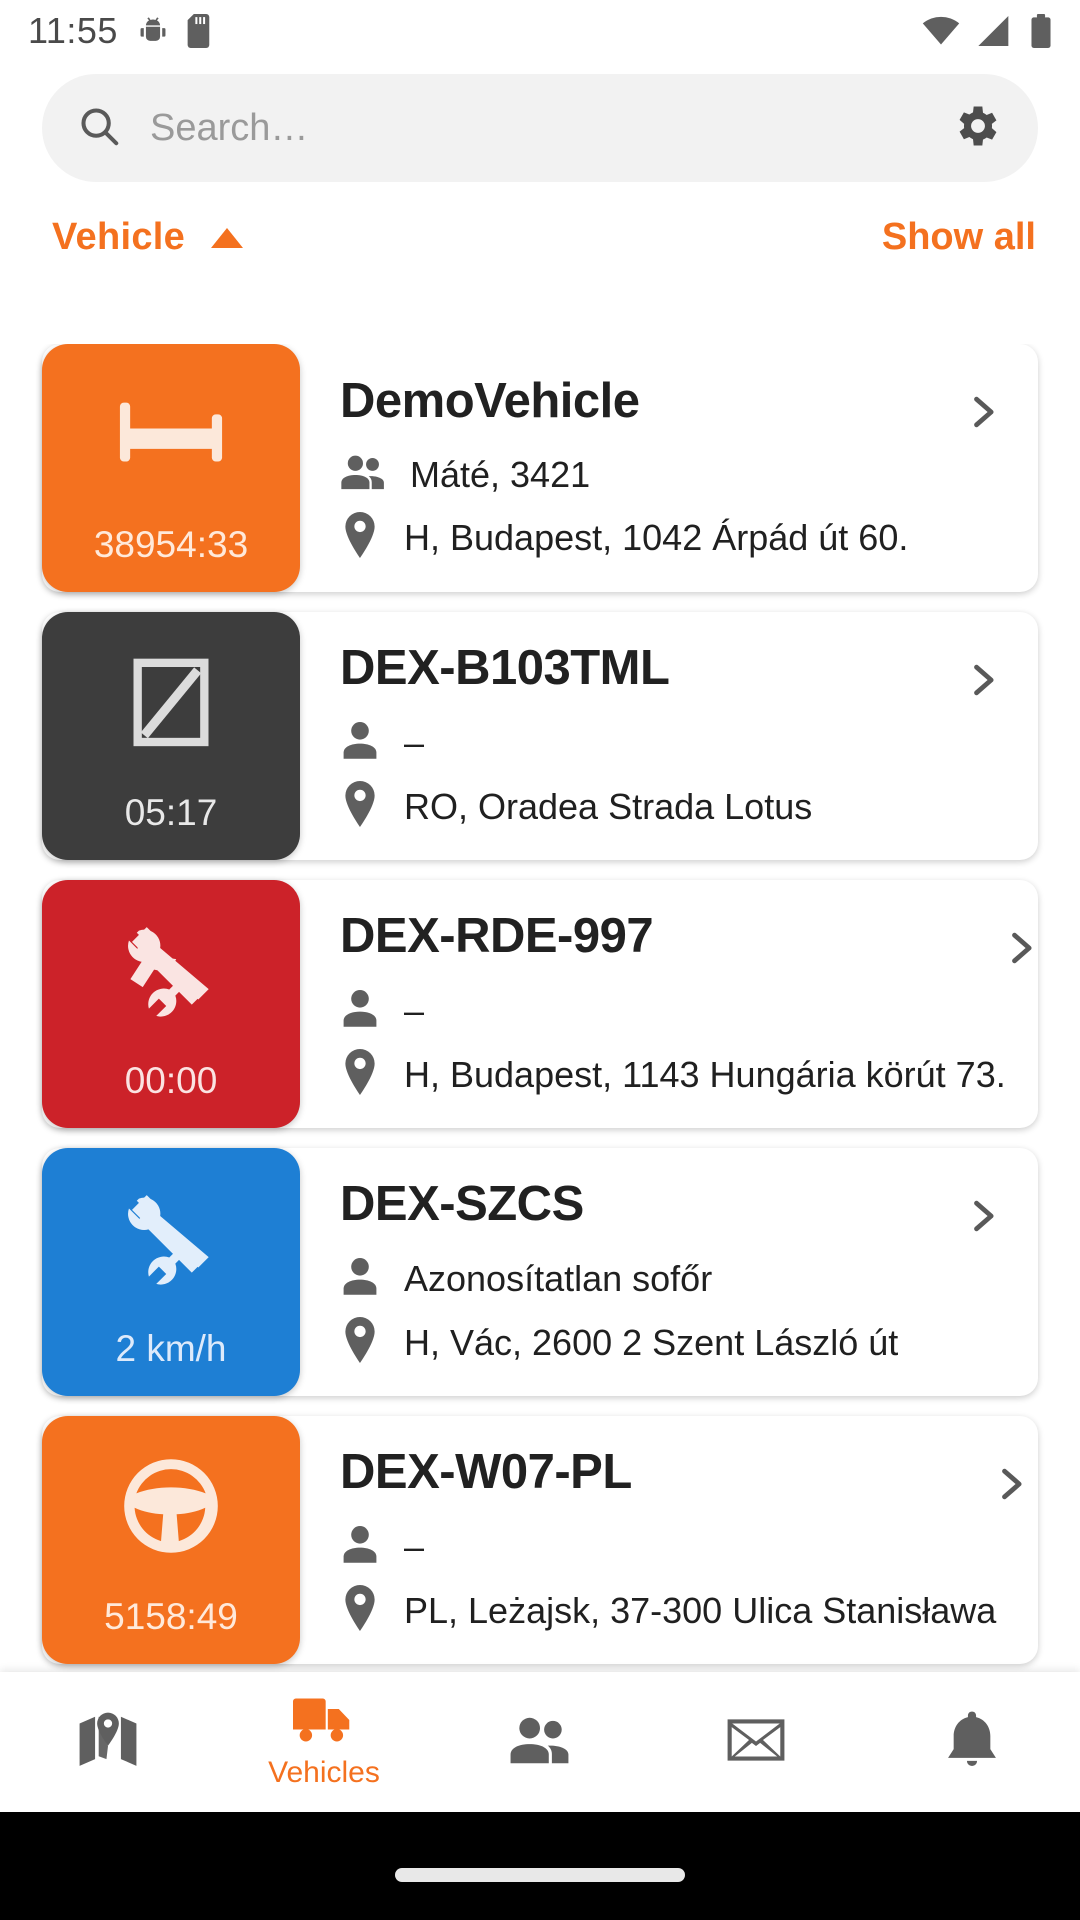 The width and height of the screenshot is (1080, 1920). What do you see at coordinates (99, 128) in the screenshot?
I see `search-icon` at bounding box center [99, 128].